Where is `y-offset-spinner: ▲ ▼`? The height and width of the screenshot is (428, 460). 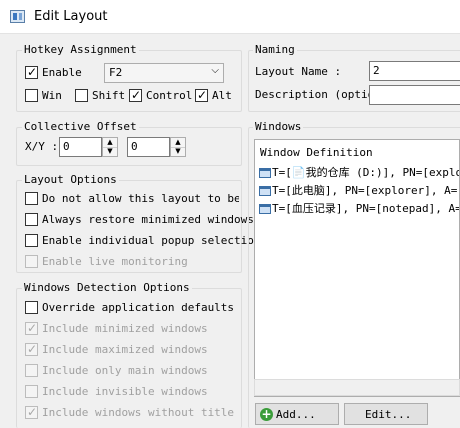 y-offset-spinner: ▲ ▼ is located at coordinates (178, 147).